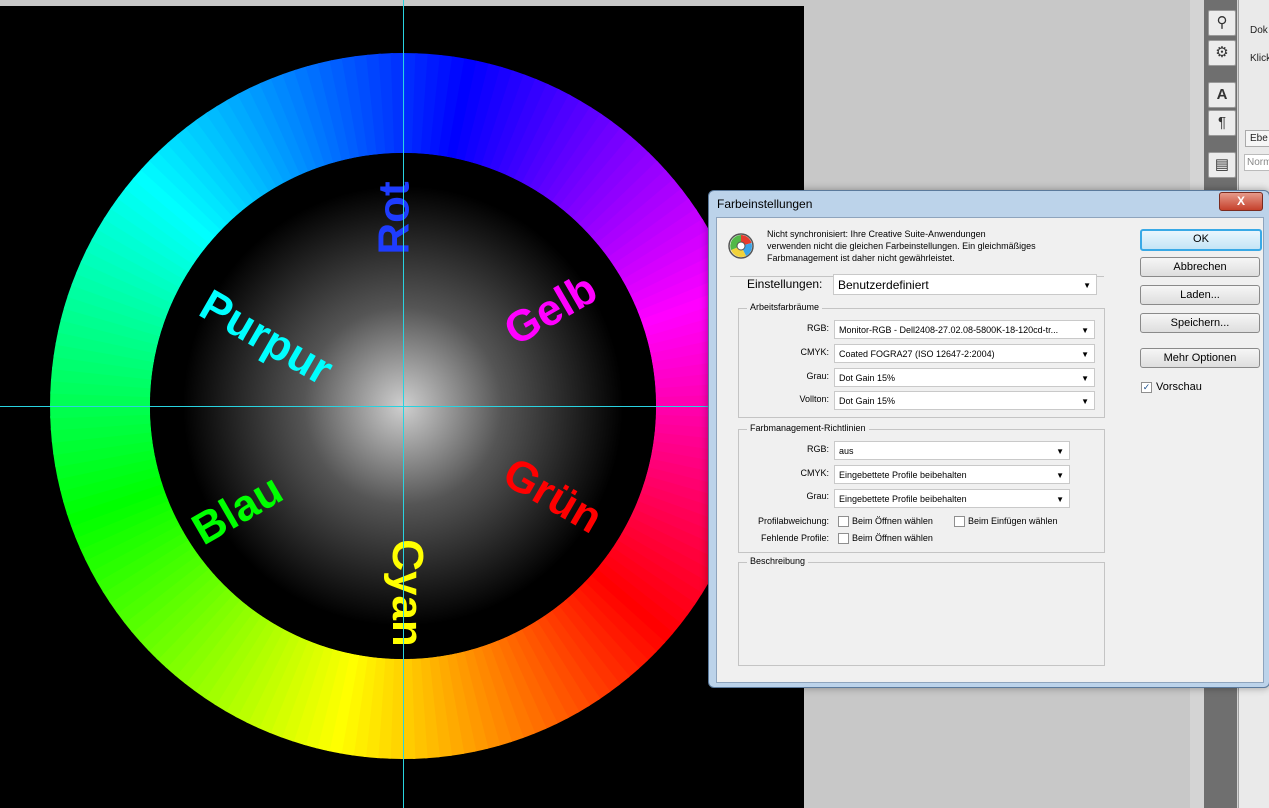 This screenshot has width=1269, height=808. What do you see at coordinates (1222, 165) in the screenshot?
I see `notes-panel-icon: ▤` at bounding box center [1222, 165].